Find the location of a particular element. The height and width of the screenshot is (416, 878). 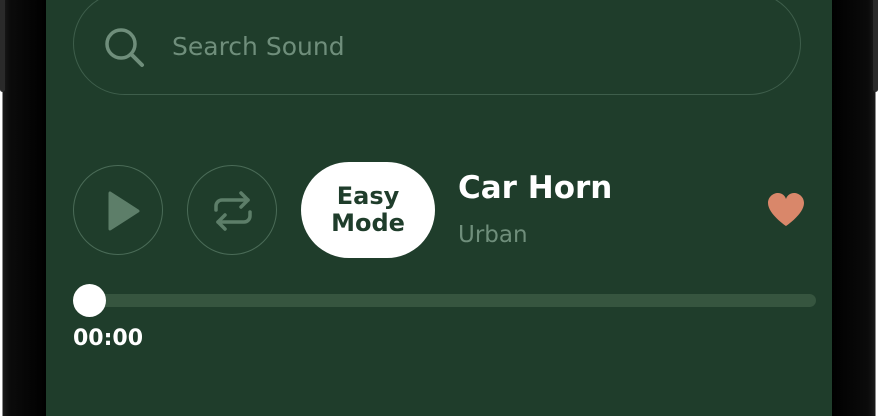

favorite-heart-icon is located at coordinates (786, 210).